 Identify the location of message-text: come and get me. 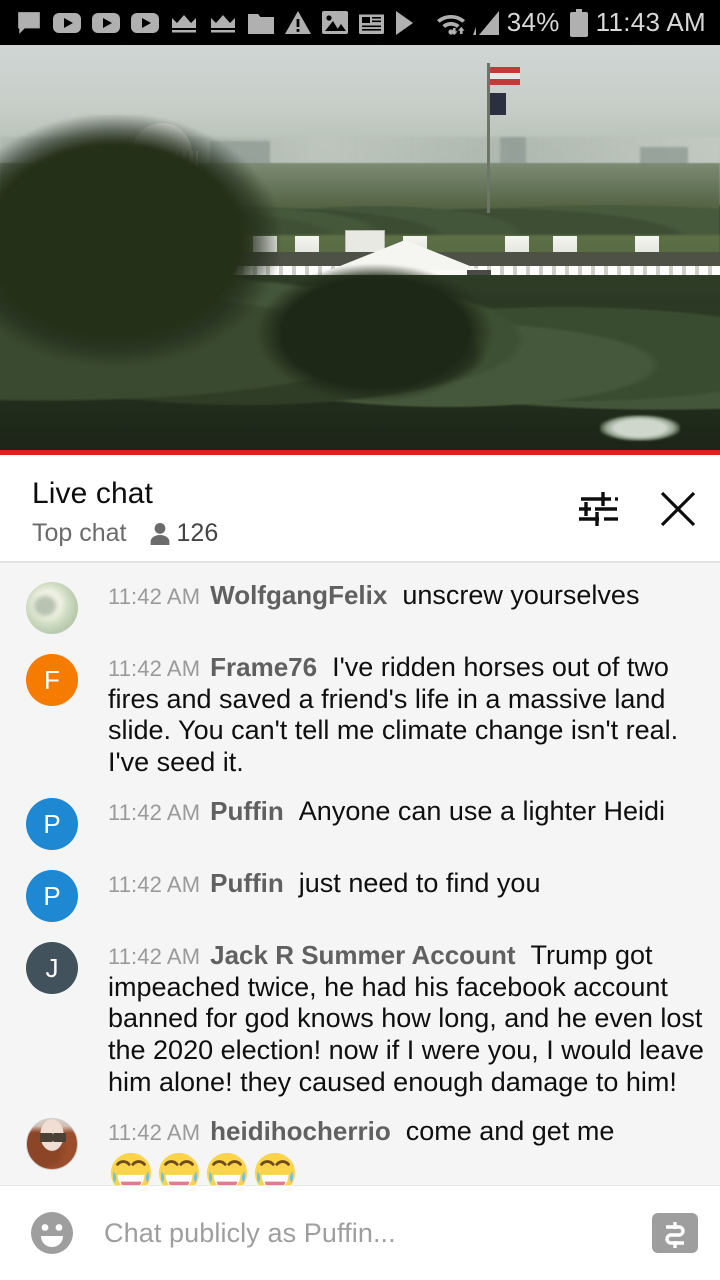
(510, 1131).